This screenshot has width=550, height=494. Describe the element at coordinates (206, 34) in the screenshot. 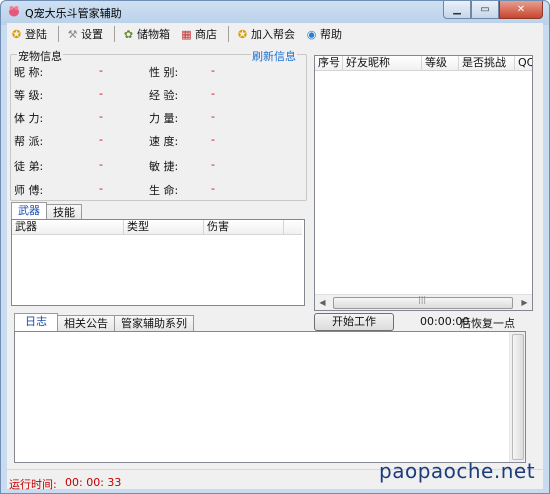

I see `shop-label: 商店` at that location.